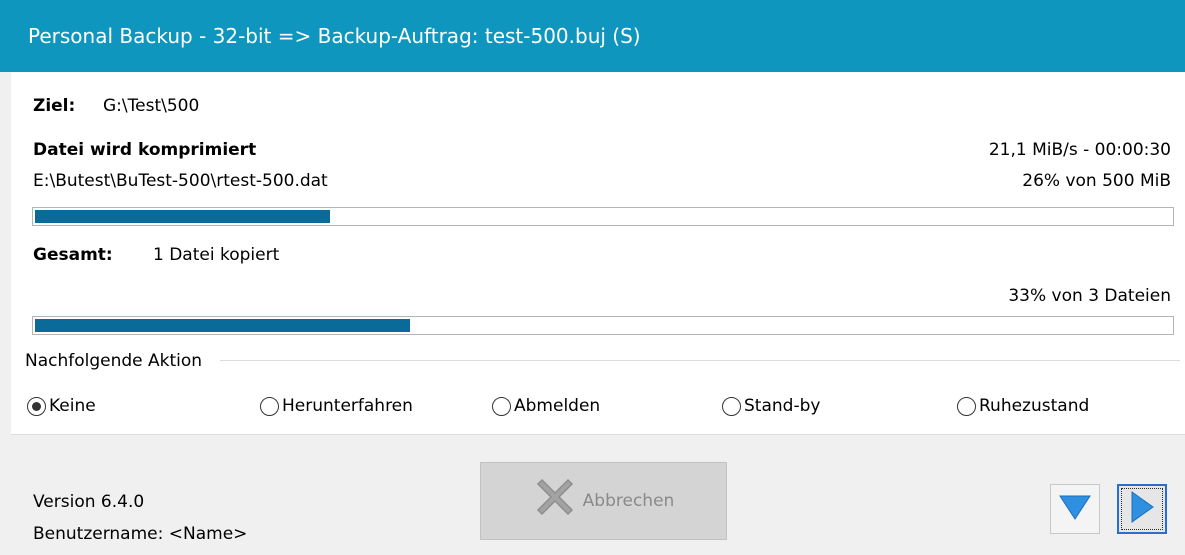  I want to click on radio-keine: Keine, so click(61, 406).